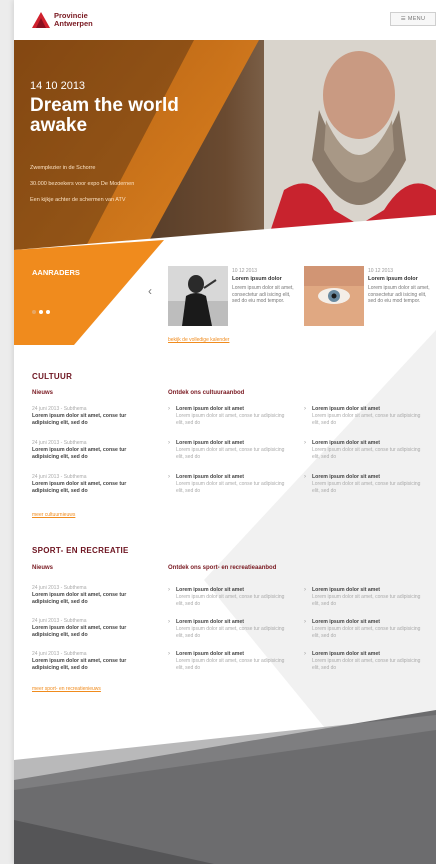 The image size is (436, 864). I want to click on hero-date: 14 10 2013, so click(58, 86).